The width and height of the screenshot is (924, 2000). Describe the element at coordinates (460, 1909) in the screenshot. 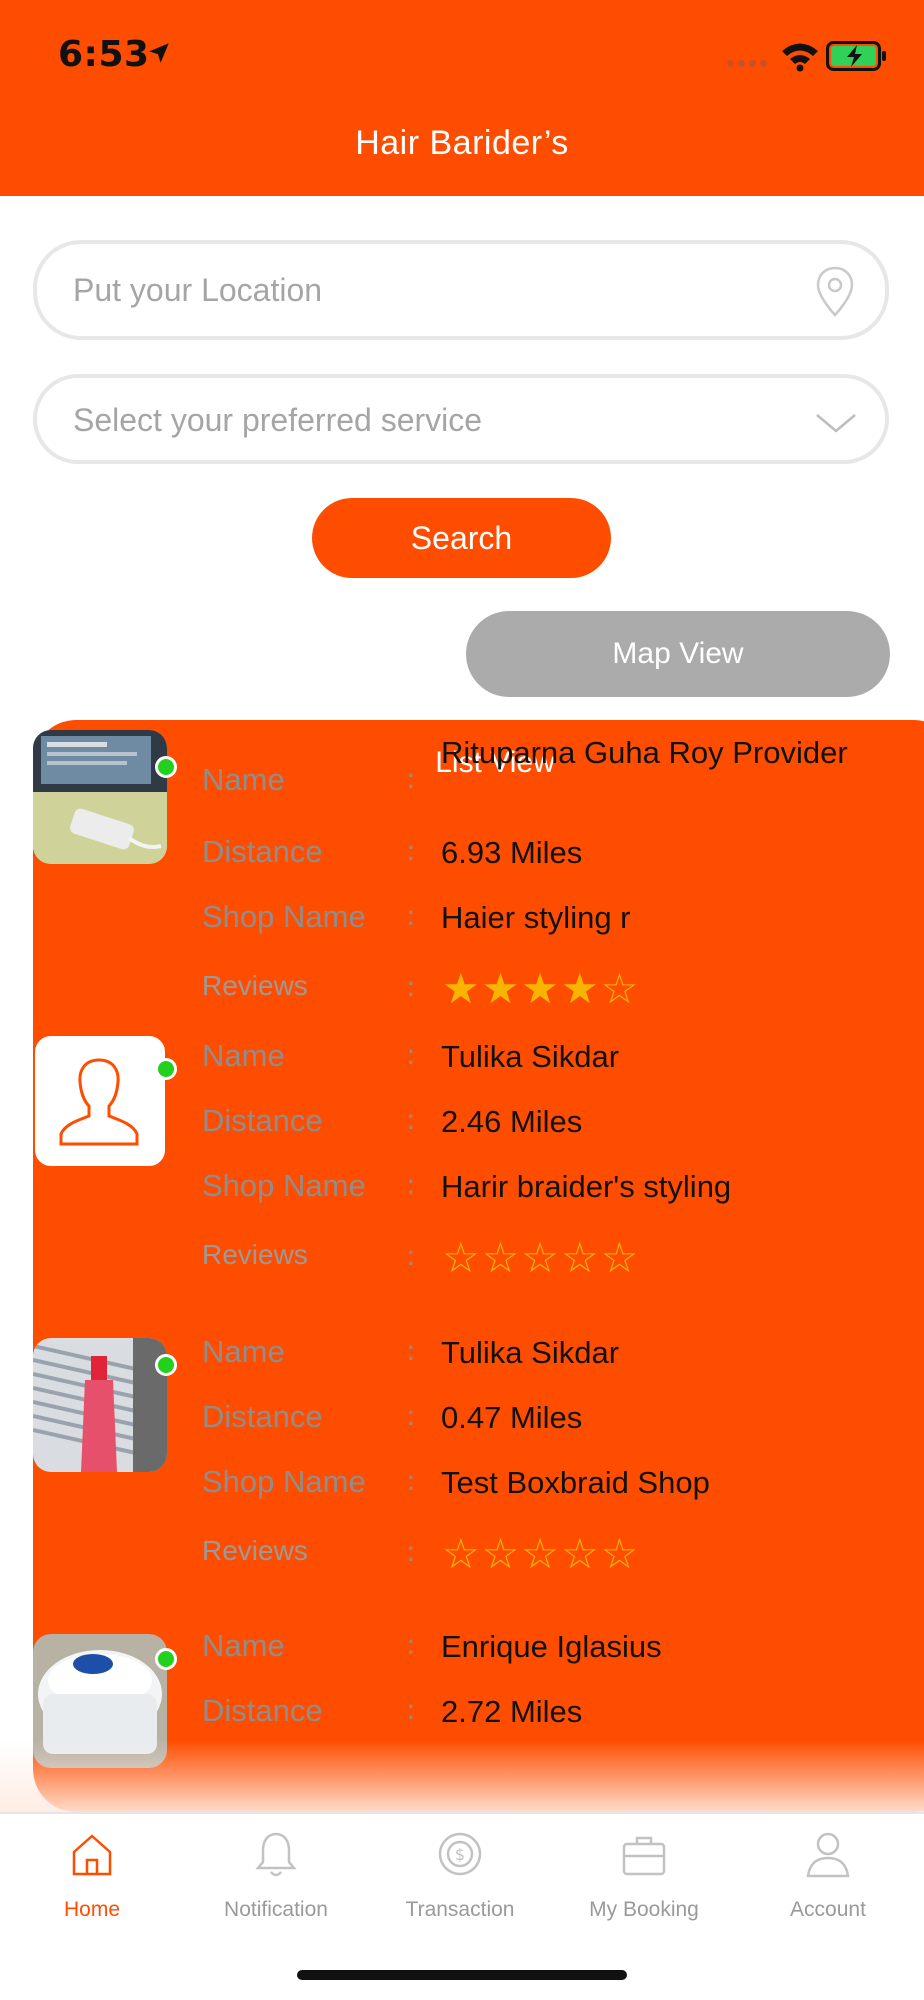

I see `tab-label: Transaction` at that location.